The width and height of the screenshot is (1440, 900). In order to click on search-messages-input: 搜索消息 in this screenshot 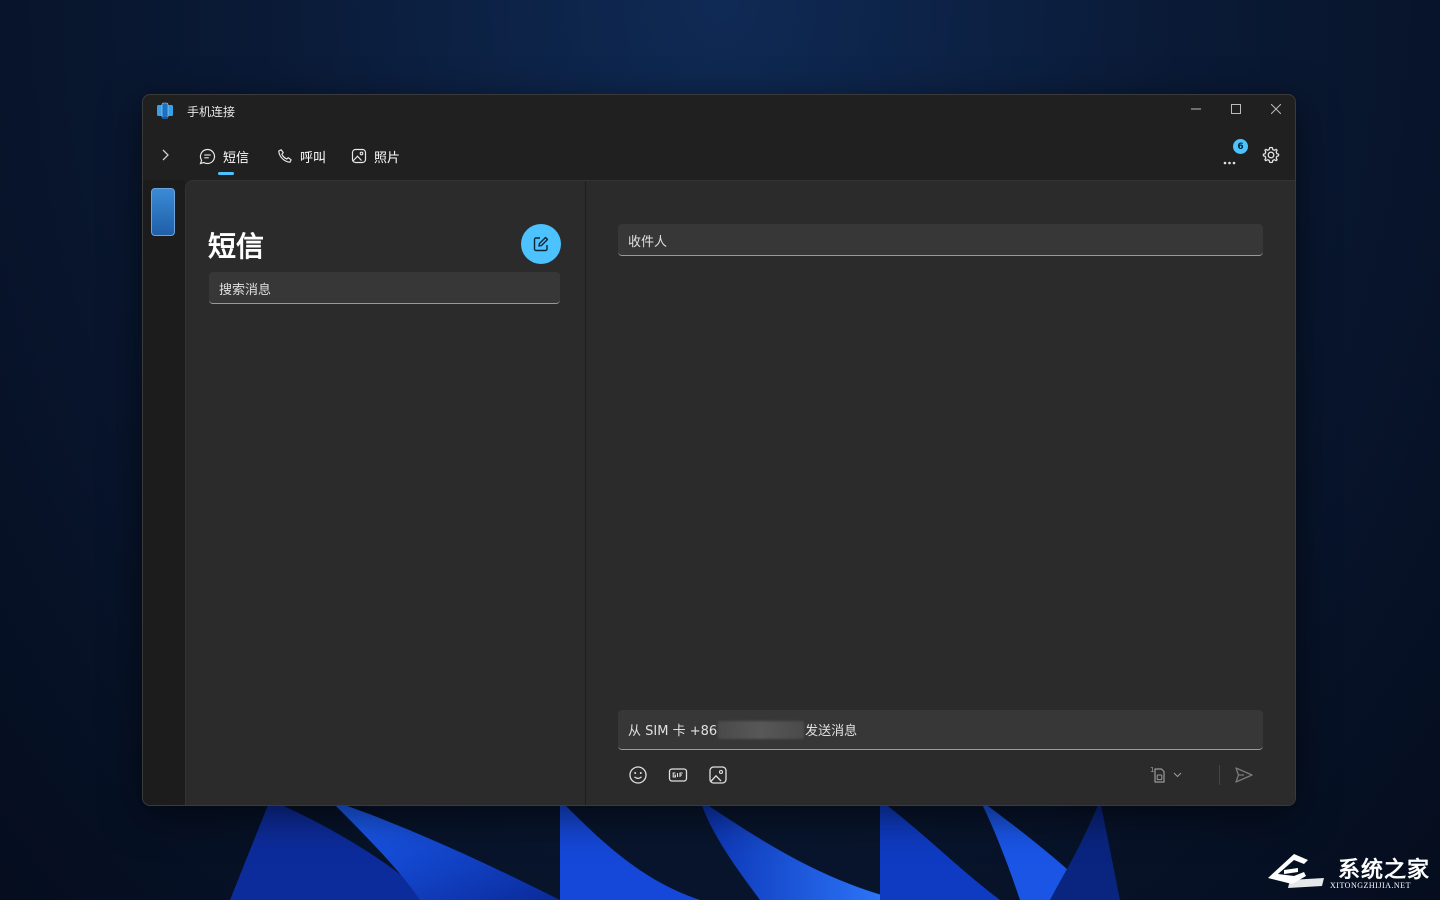, I will do `click(384, 288)`.